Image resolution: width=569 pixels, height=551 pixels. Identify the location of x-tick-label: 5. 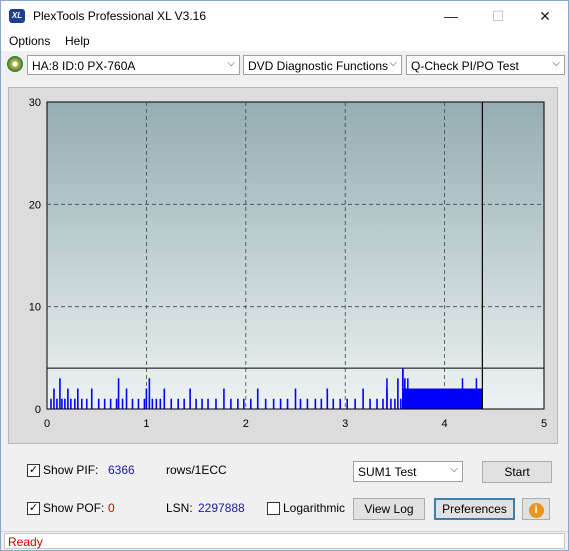
(544, 424).